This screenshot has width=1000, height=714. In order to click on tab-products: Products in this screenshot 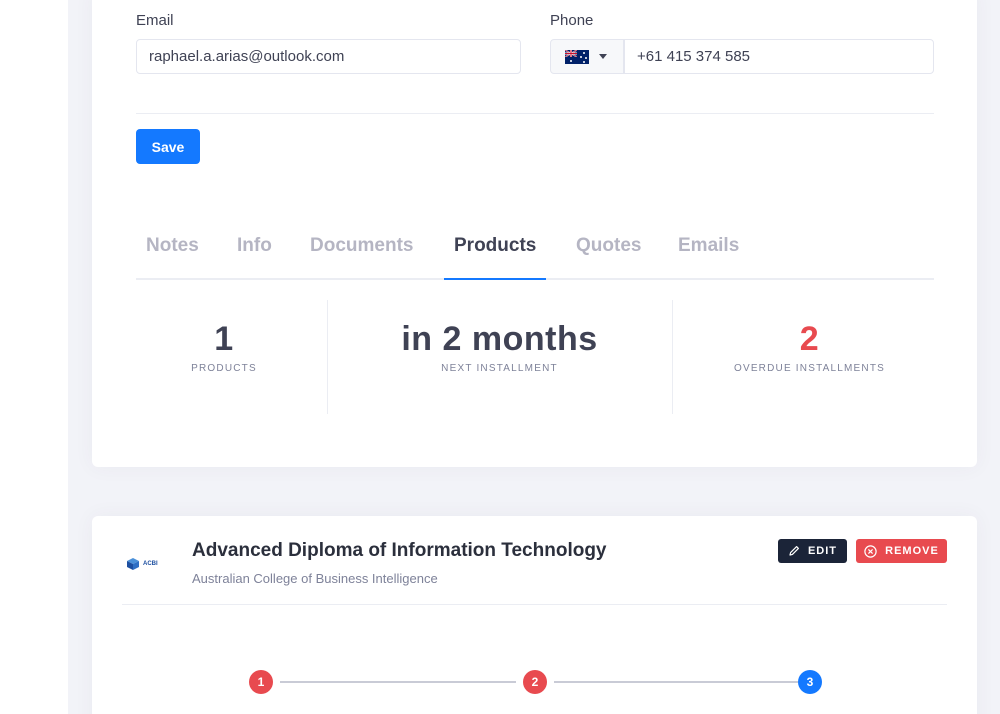, I will do `click(495, 256)`.